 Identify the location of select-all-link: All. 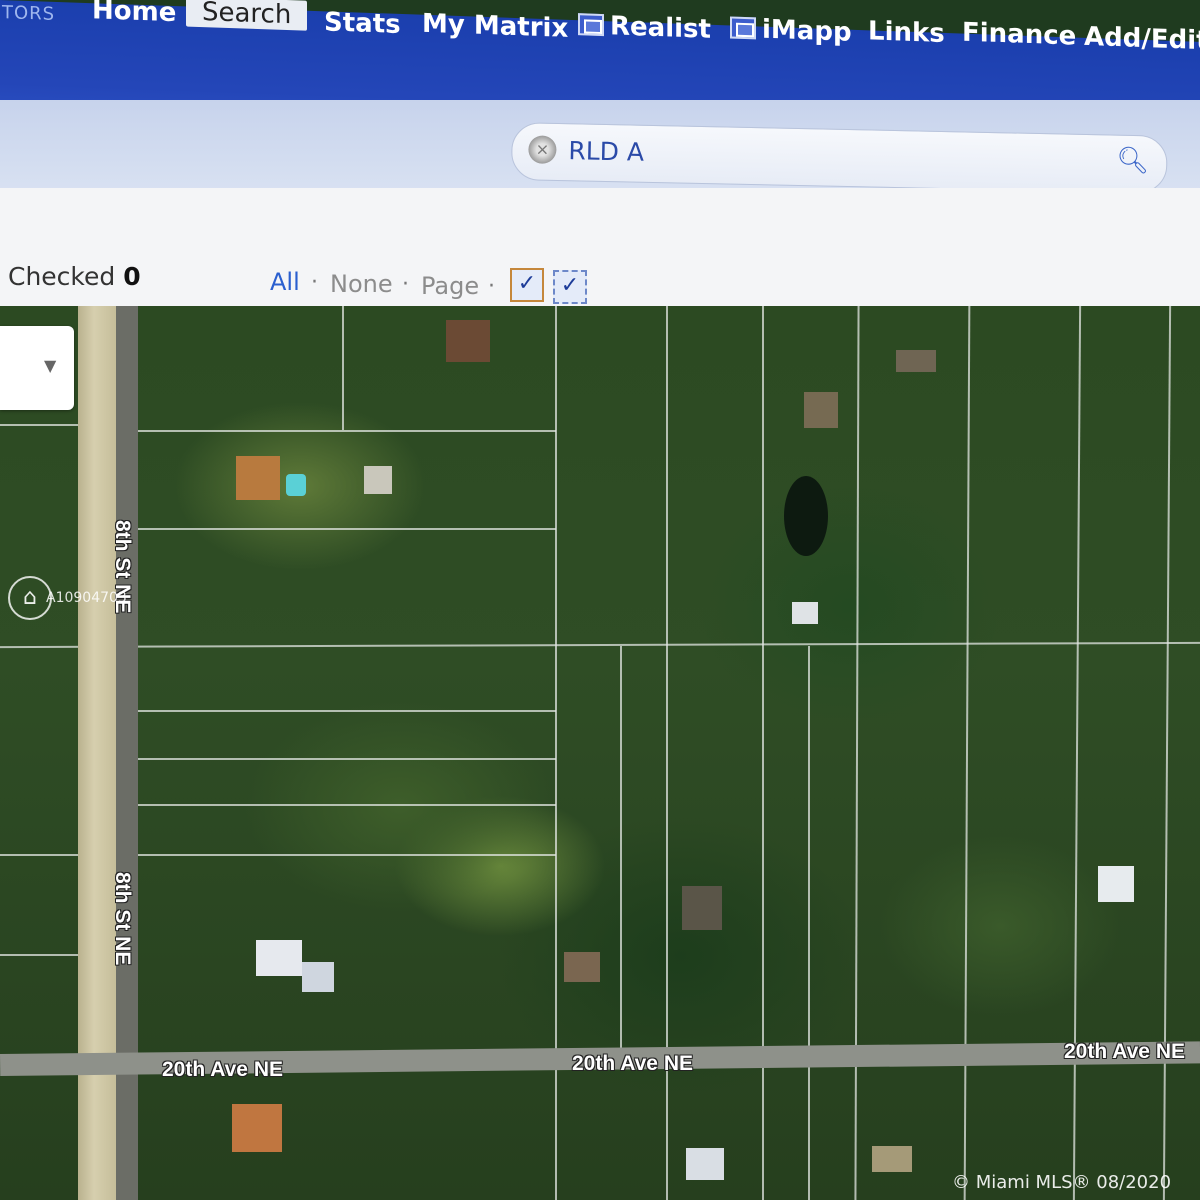
(285, 282).